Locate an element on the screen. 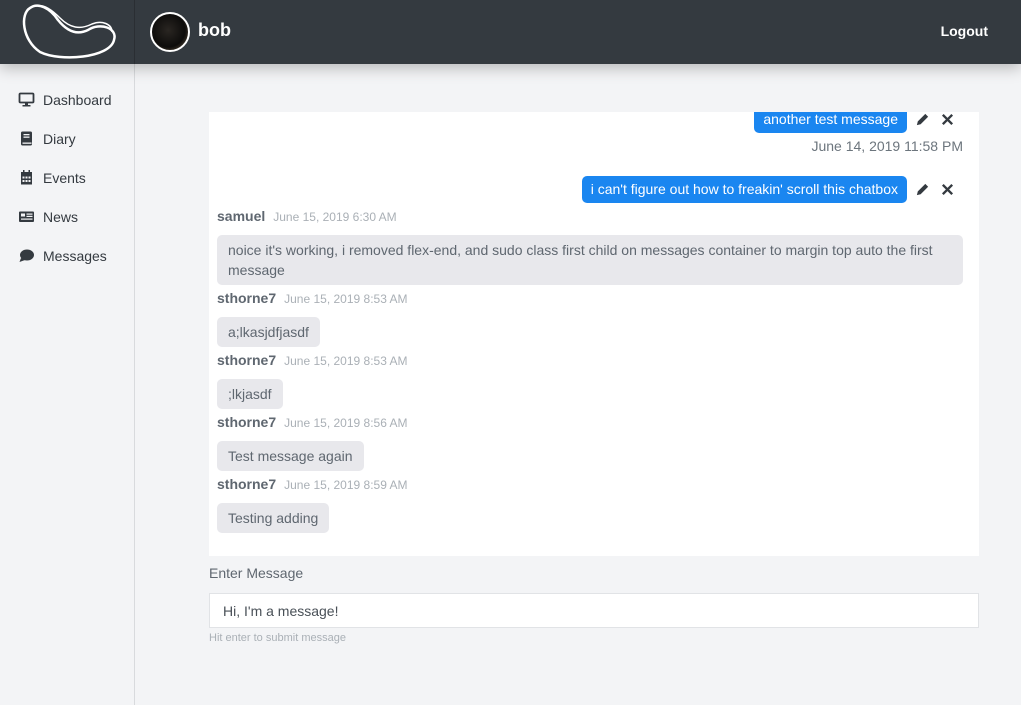  sidebar-item-dashboard: Dashboard is located at coordinates (67, 99).